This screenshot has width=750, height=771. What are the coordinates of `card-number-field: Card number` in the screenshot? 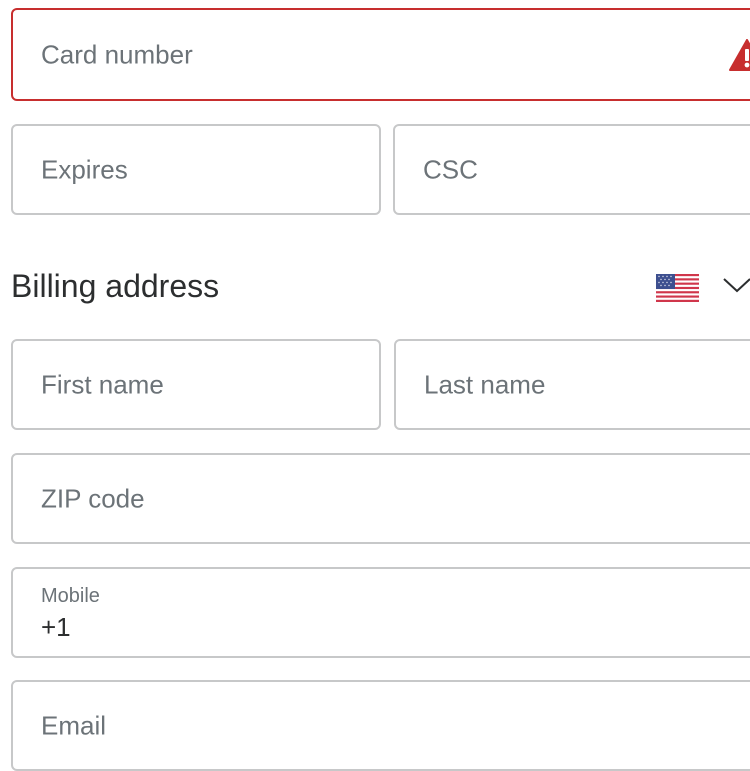 It's located at (380, 54).